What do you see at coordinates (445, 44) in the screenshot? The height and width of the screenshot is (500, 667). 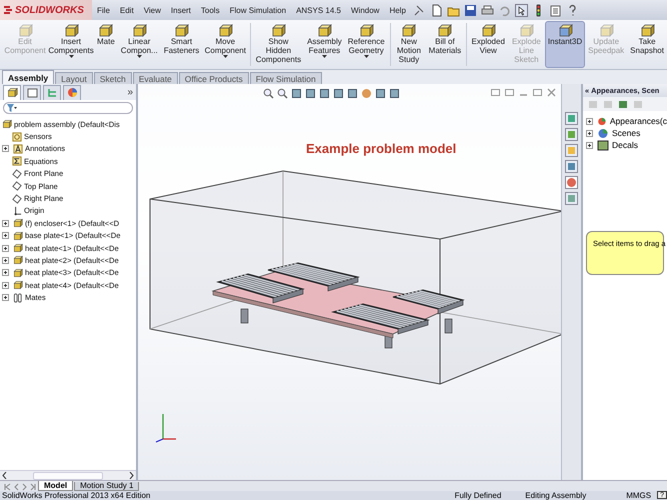 I see `ribbon-button: Bill of Materials` at bounding box center [445, 44].